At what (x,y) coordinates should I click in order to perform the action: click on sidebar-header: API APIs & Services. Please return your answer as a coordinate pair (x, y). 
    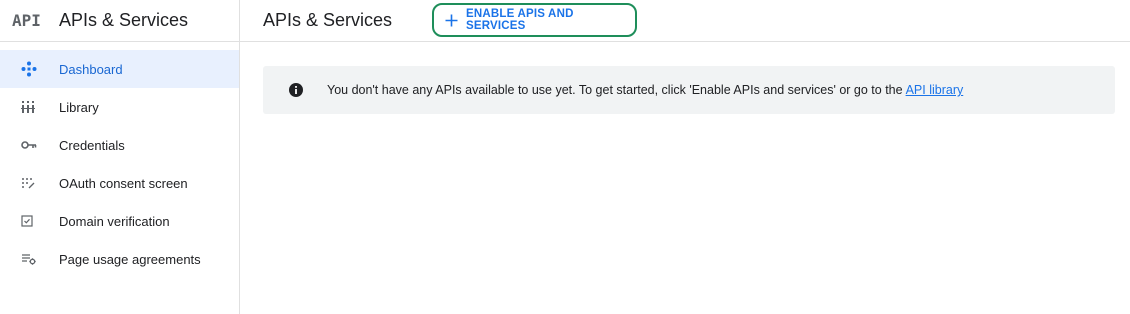
    Looking at the image, I should click on (119, 21).